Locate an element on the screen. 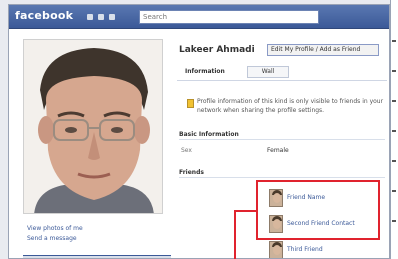 This screenshot has height=259, width=398. friend-avatar is located at coordinates (276, 249).